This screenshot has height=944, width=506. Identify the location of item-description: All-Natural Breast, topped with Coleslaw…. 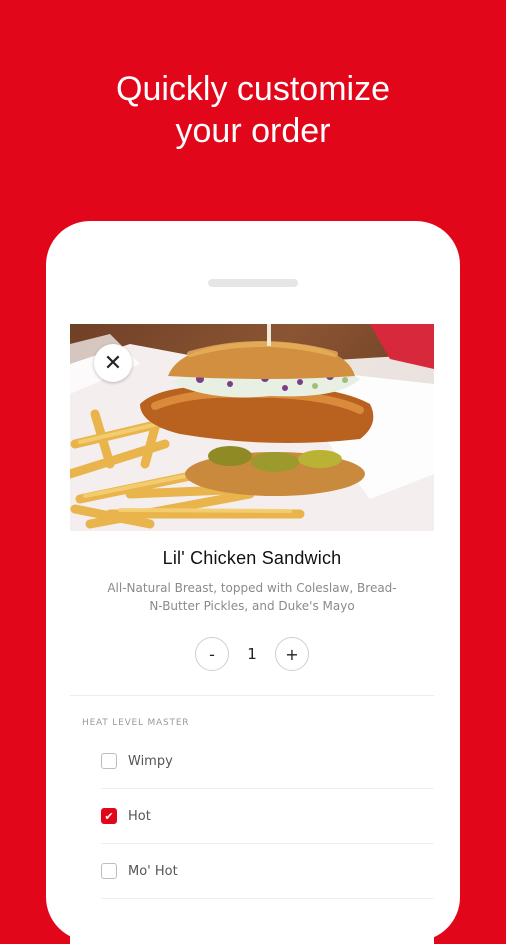
(252, 597).